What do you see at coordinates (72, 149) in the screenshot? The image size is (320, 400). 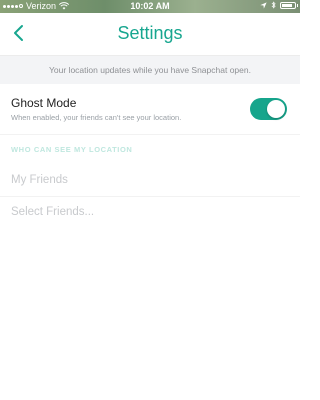 I see `section-header-who-can-see: WHO CAN SEE MY LOCATION` at bounding box center [72, 149].